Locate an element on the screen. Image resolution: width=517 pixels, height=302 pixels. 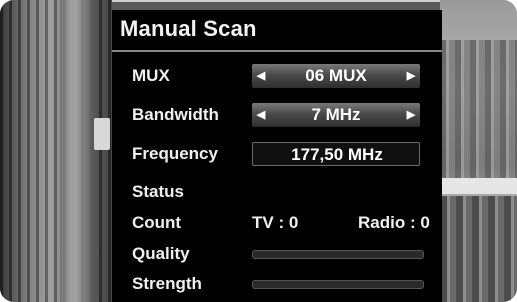
mux-label: MUX is located at coordinates (151, 75).